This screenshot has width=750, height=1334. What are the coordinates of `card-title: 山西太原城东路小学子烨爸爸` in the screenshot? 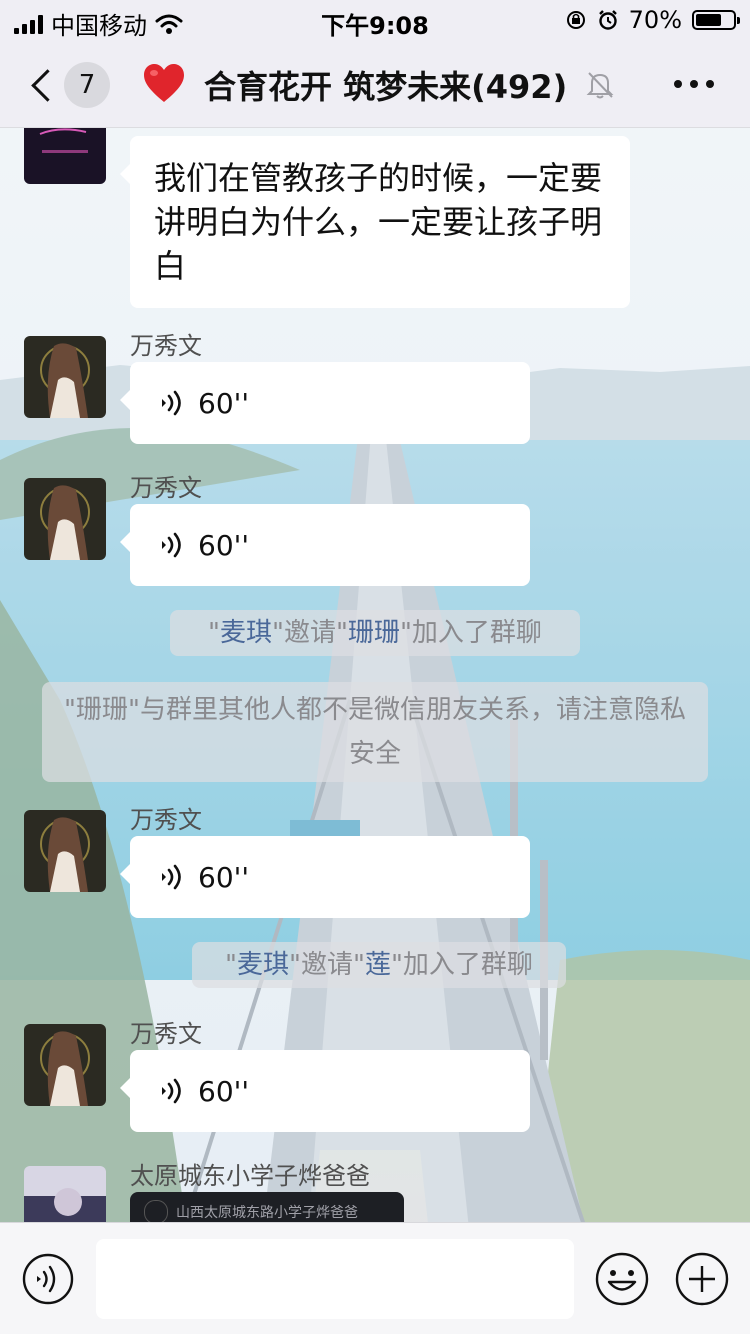 It's located at (267, 1213).